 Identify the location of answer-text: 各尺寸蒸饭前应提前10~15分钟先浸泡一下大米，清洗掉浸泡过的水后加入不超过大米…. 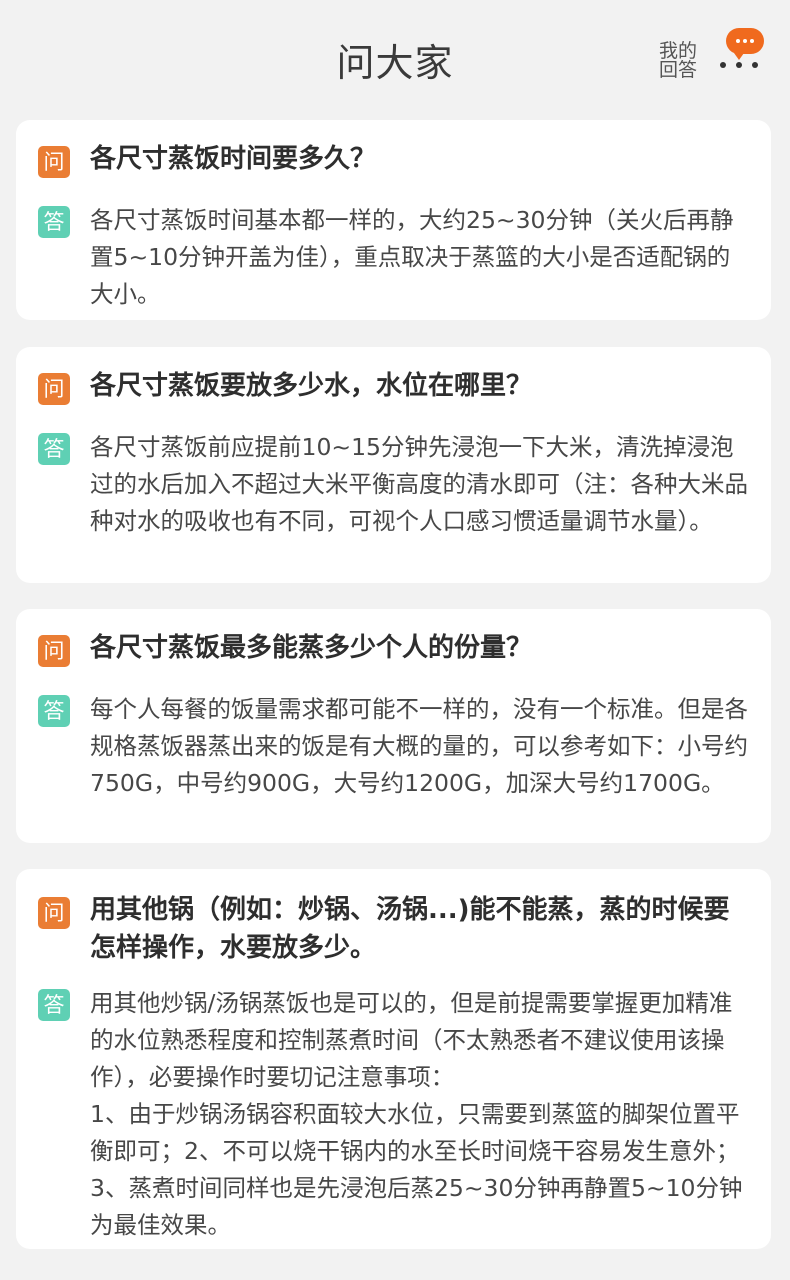
(419, 484).